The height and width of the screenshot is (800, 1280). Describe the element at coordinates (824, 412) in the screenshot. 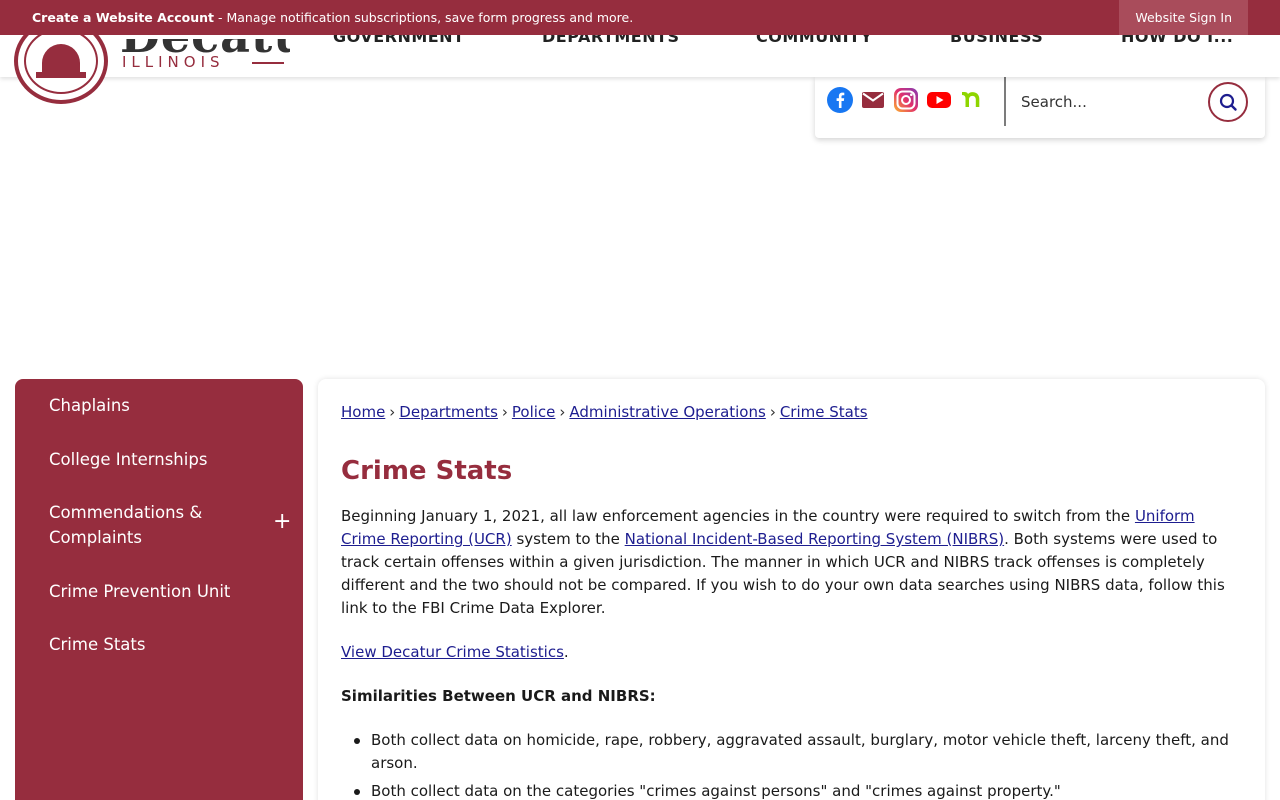

I see `breadcrumb-crime-stats: Crime Stats` at that location.